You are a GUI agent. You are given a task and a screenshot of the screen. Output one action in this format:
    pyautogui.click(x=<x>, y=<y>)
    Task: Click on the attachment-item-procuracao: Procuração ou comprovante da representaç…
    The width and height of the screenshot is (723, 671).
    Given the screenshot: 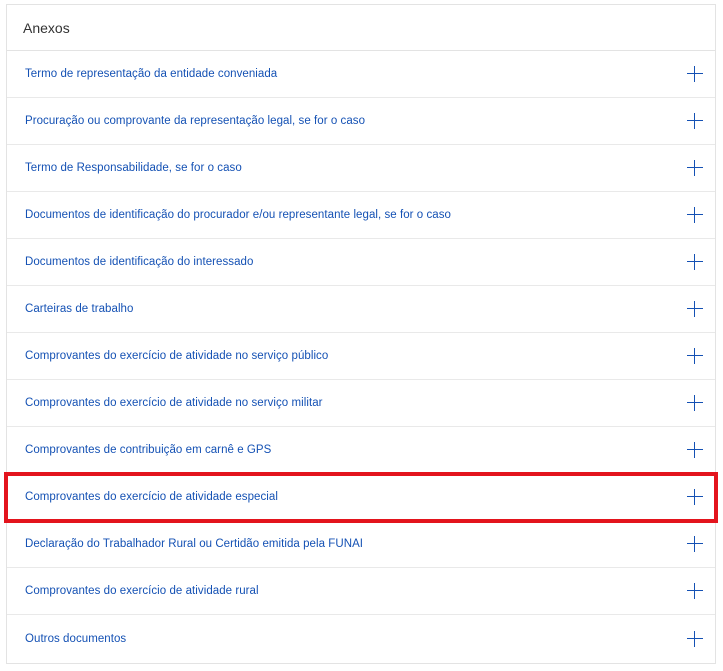 What is the action you would take?
    pyautogui.click(x=361, y=121)
    